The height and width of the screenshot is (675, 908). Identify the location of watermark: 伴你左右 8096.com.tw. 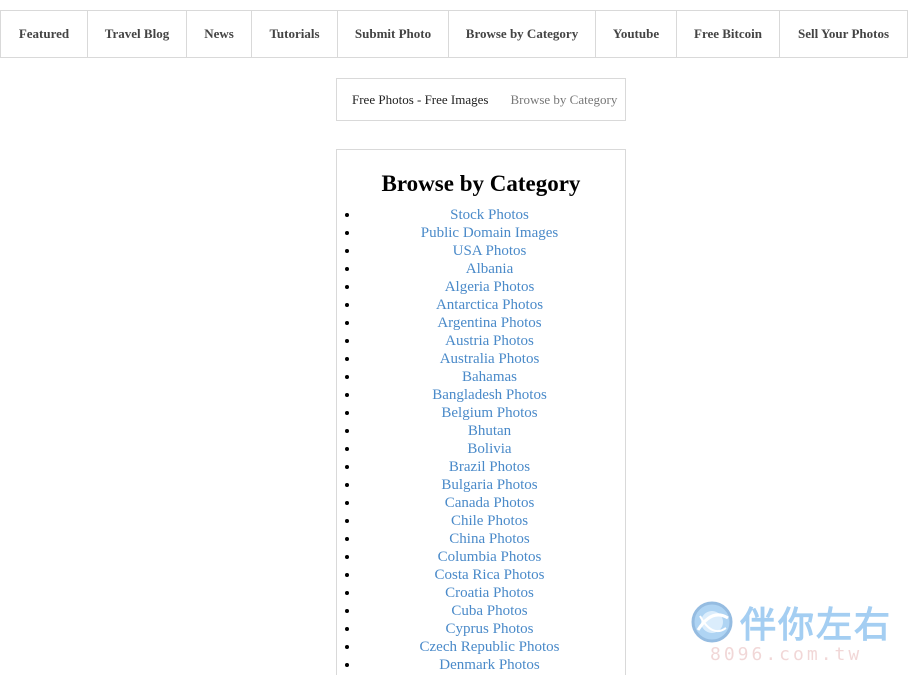
(798, 634).